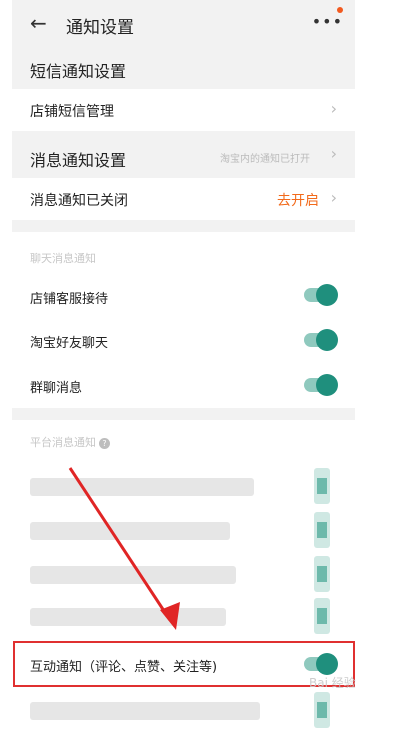  Describe the element at coordinates (184, 664) in the screenshot. I see `highlight-box` at that location.